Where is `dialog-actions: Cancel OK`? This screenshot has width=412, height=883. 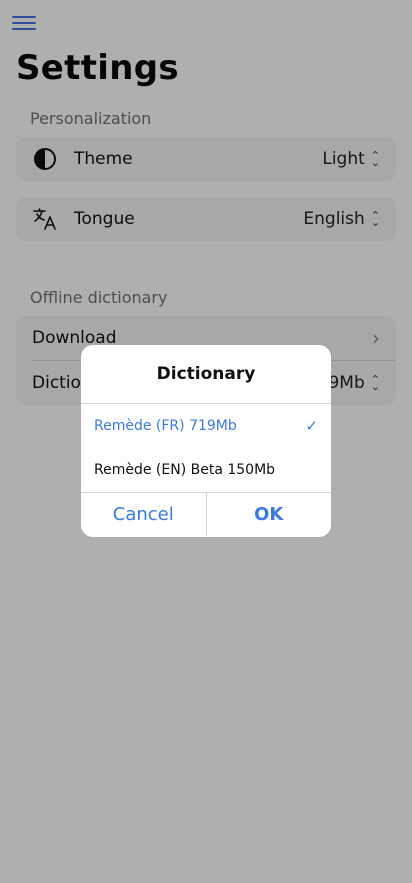
dialog-actions: Cancel OK is located at coordinates (206, 514).